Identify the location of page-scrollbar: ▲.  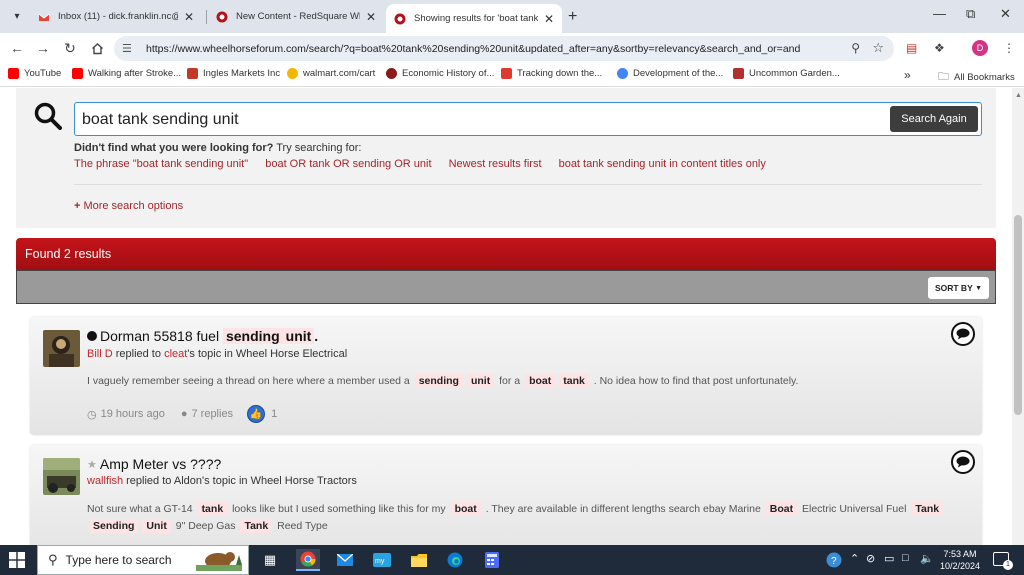
(1018, 316).